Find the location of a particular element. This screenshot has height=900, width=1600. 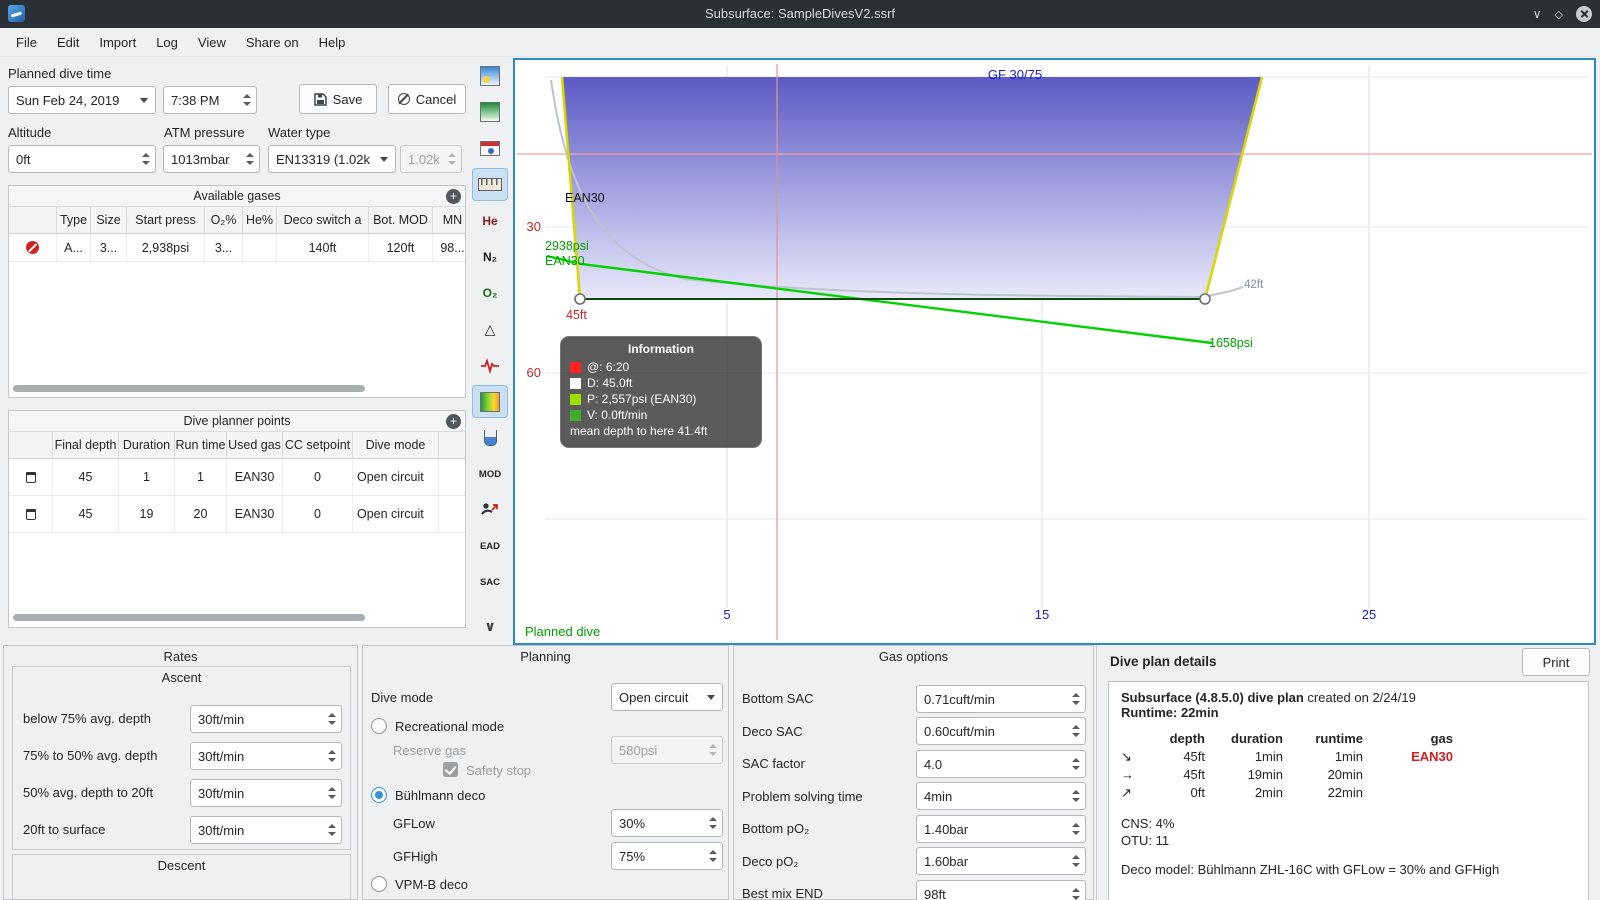

dive-date-select: Sun Feb 24, 2019 is located at coordinates (82, 100).